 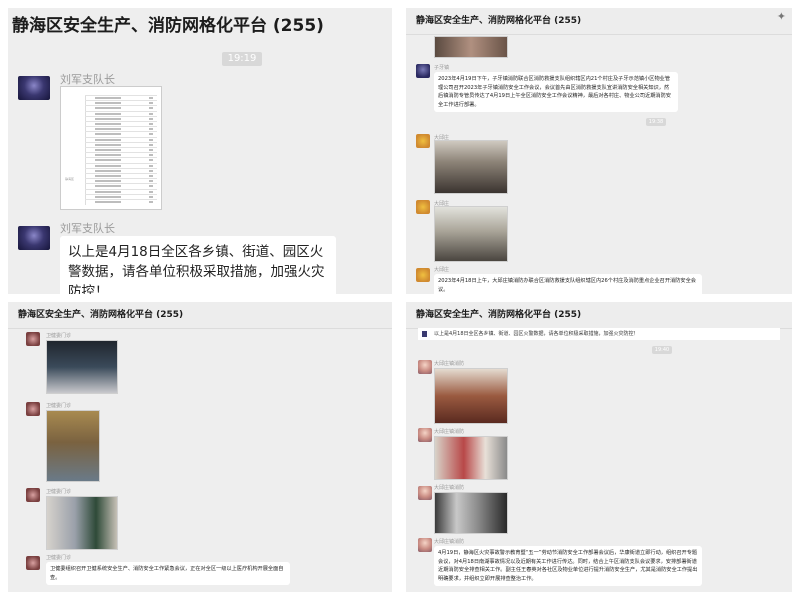 What do you see at coordinates (781, 16) in the screenshot?
I see `more-icon: ✦` at bounding box center [781, 16].